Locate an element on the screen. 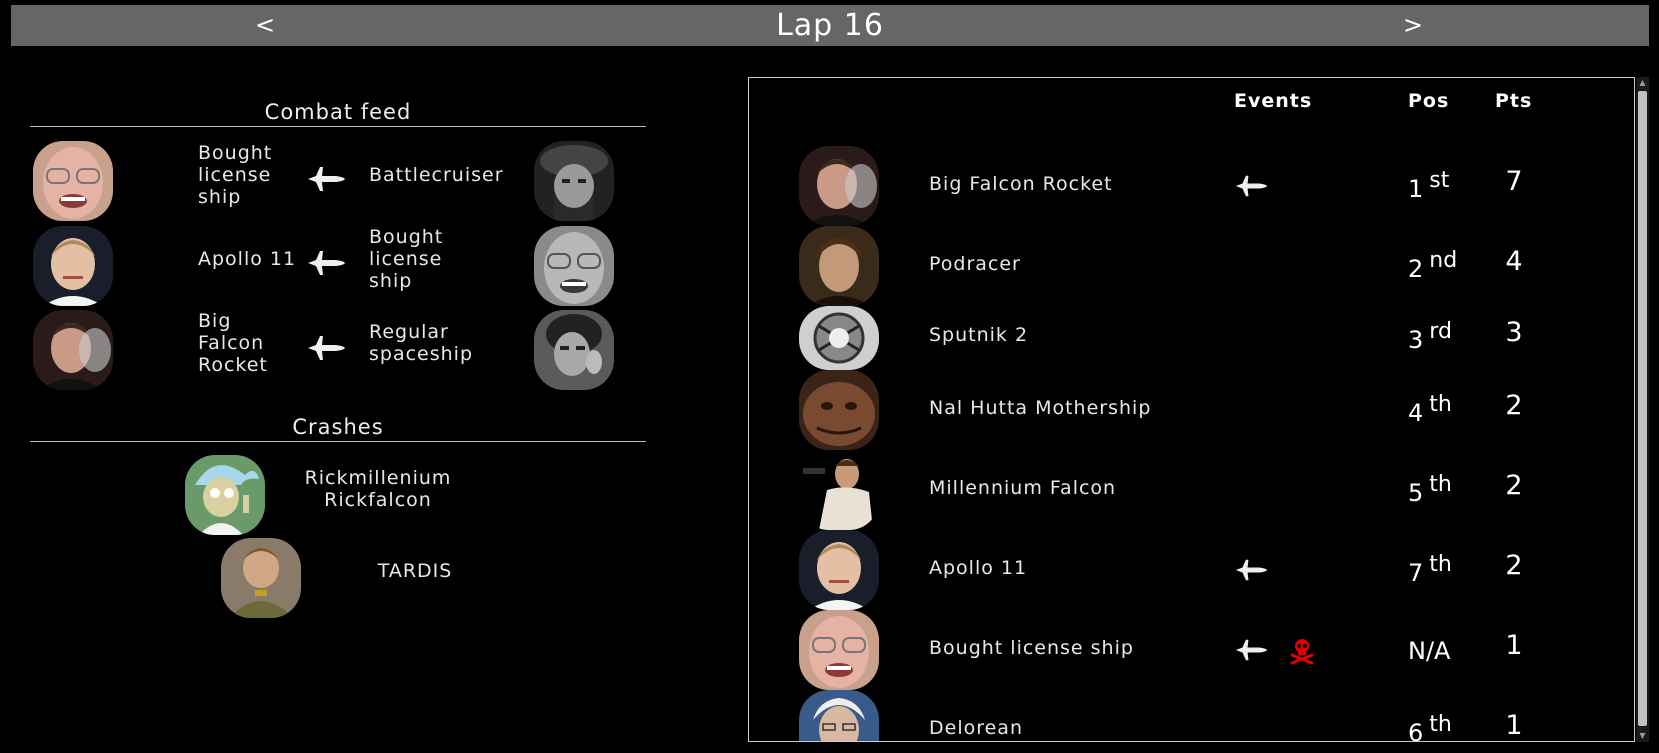 Image resolution: width=1659 pixels, height=753 pixels. scroll-down-icon: ▼ is located at coordinates (1642, 736).